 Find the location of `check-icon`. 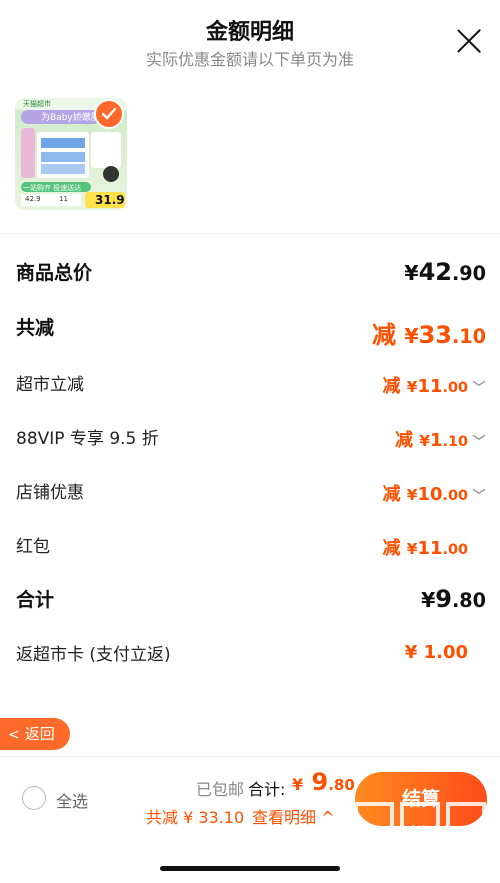

check-icon is located at coordinates (109, 114).